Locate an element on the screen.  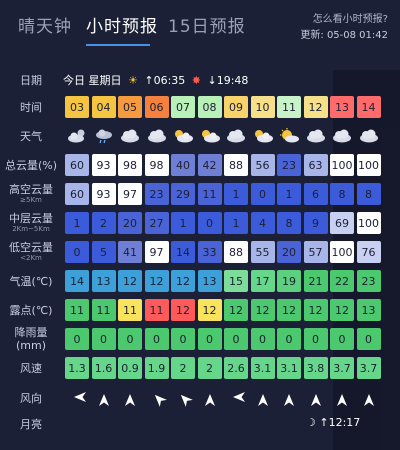
sunset-time: ↓19:48 is located at coordinates (228, 80).